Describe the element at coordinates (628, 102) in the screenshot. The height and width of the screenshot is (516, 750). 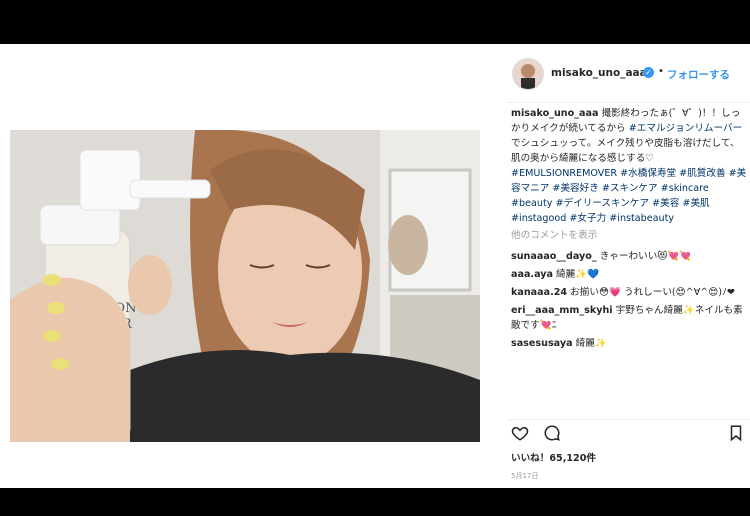
I see `header-divider` at that location.